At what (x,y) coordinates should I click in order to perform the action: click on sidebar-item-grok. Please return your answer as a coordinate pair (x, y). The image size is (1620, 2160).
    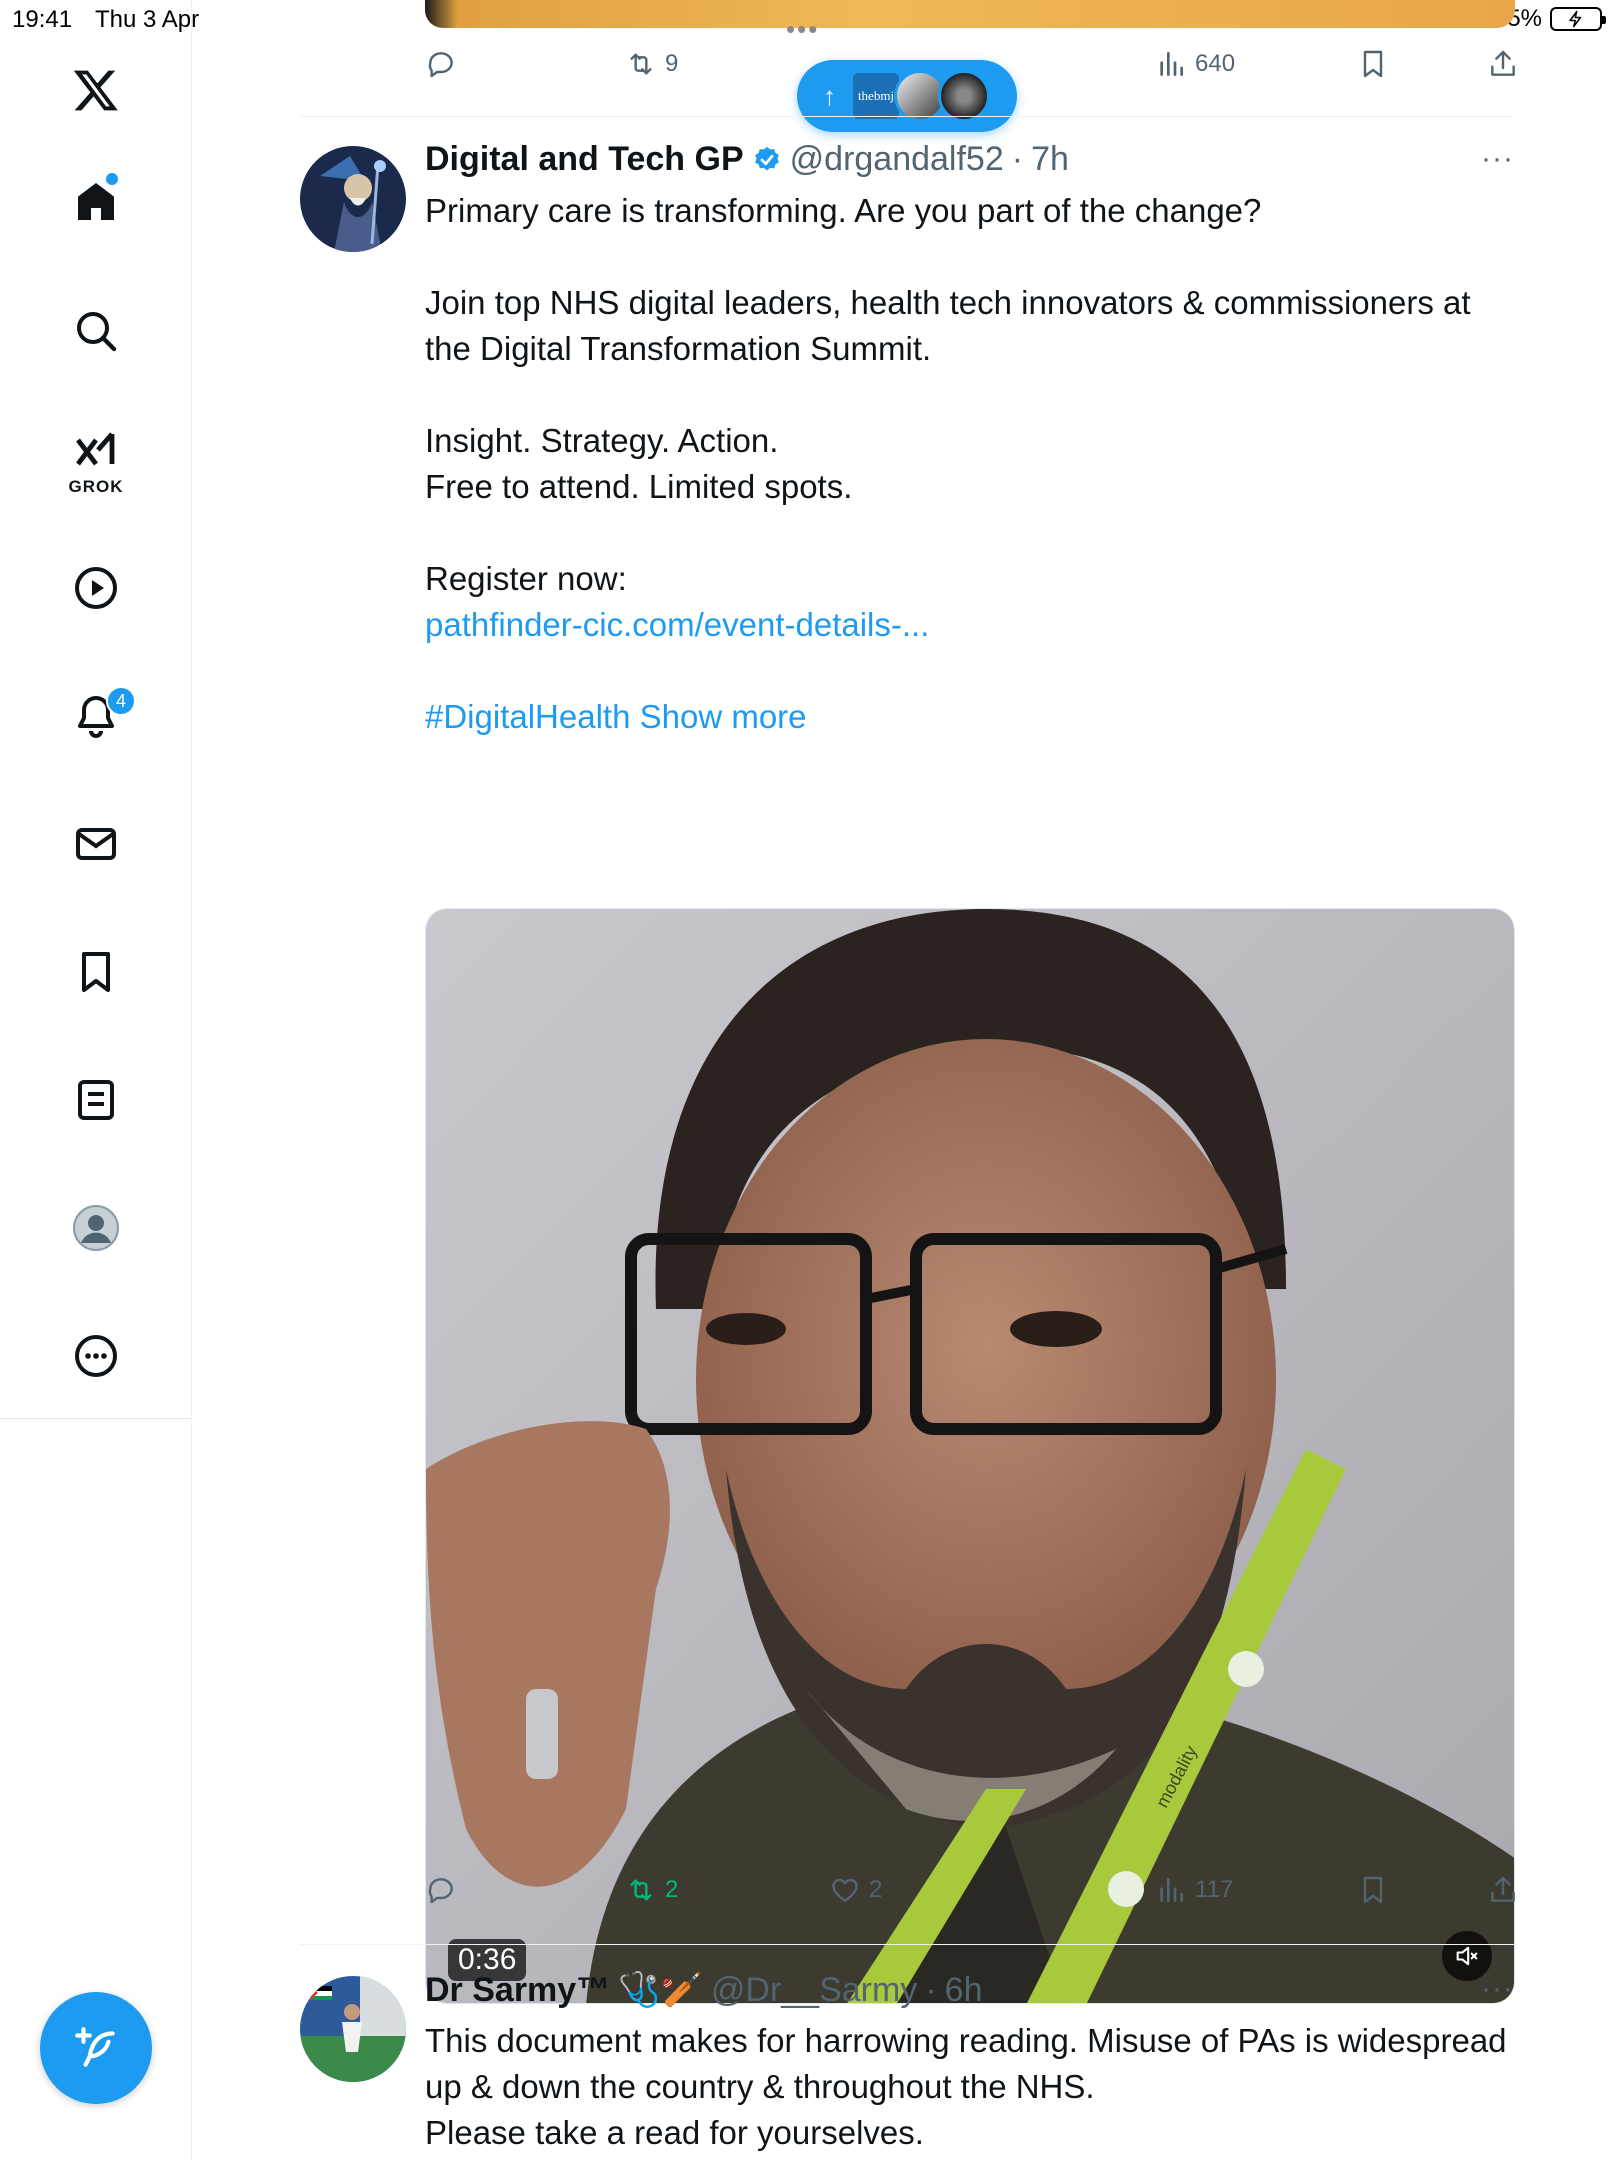
    Looking at the image, I should click on (96, 452).